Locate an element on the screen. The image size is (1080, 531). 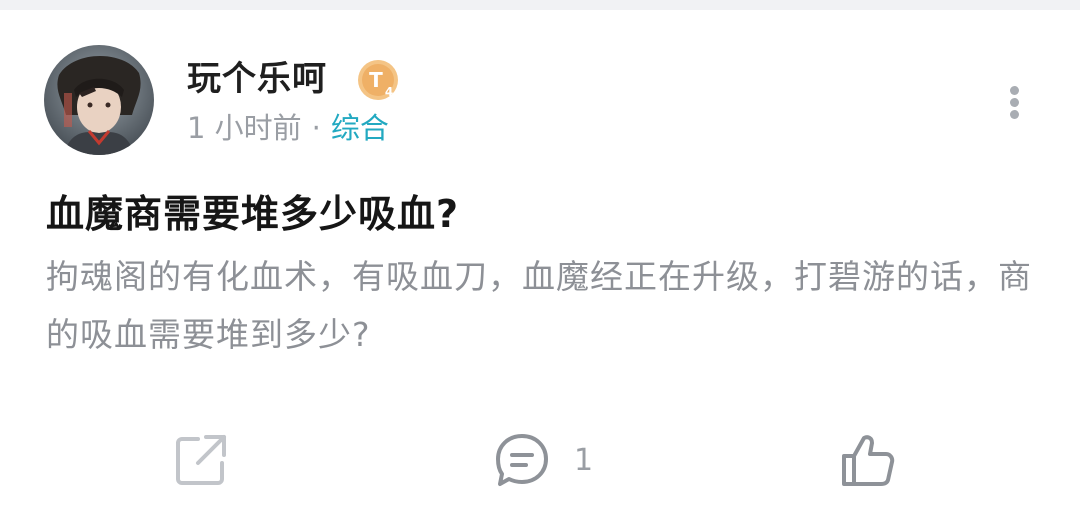
more-options-button is located at coordinates (1014, 102).